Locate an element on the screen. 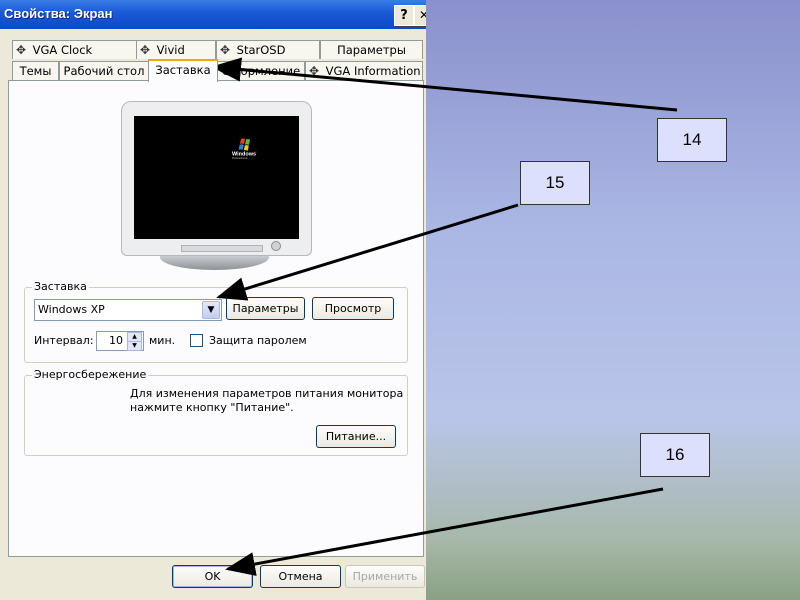 This screenshot has width=800, height=600. interval-unit: мин. is located at coordinates (162, 340).